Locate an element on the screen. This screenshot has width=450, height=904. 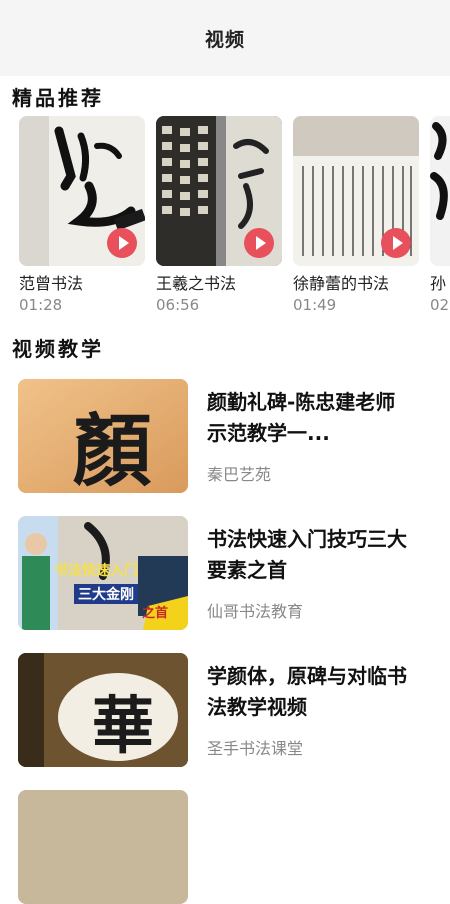
teaching-section-title: 视频教学 is located at coordinates (58, 349).